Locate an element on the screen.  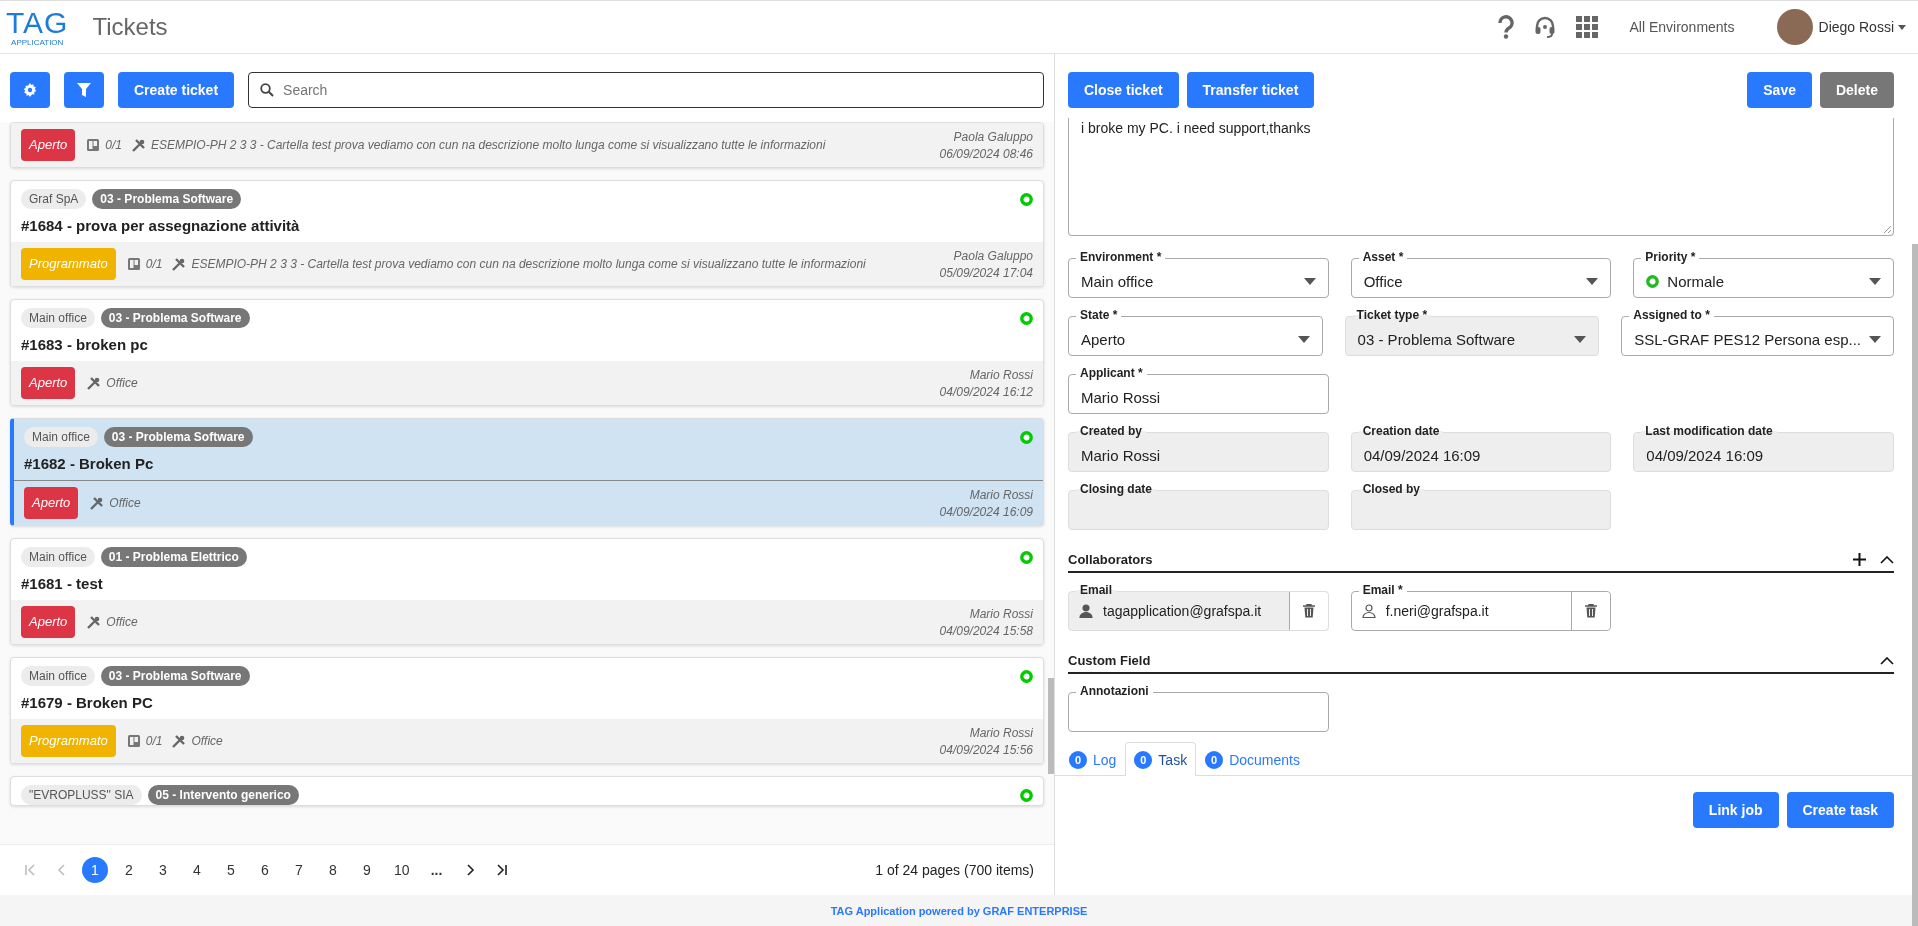
settings-button is located at coordinates (30, 90).